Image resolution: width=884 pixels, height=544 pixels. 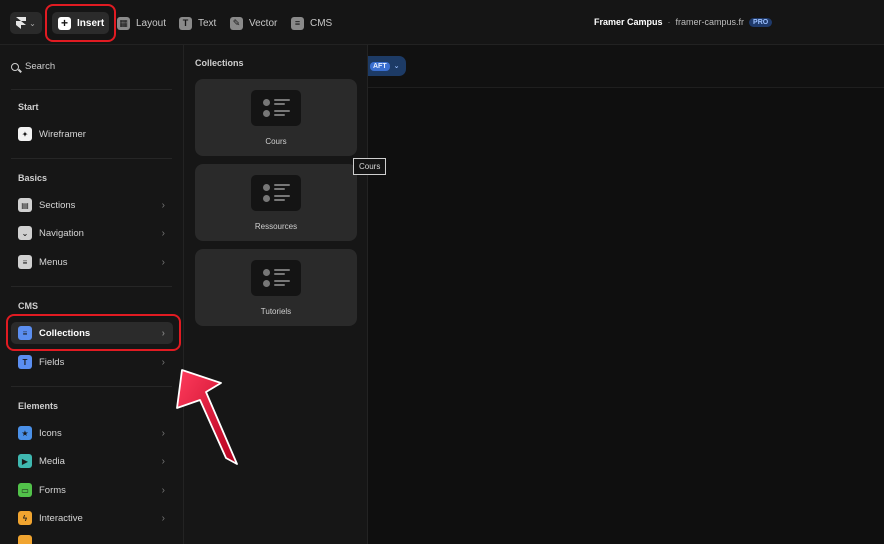 What do you see at coordinates (52, 461) in the screenshot?
I see `item-label: Media` at bounding box center [52, 461].